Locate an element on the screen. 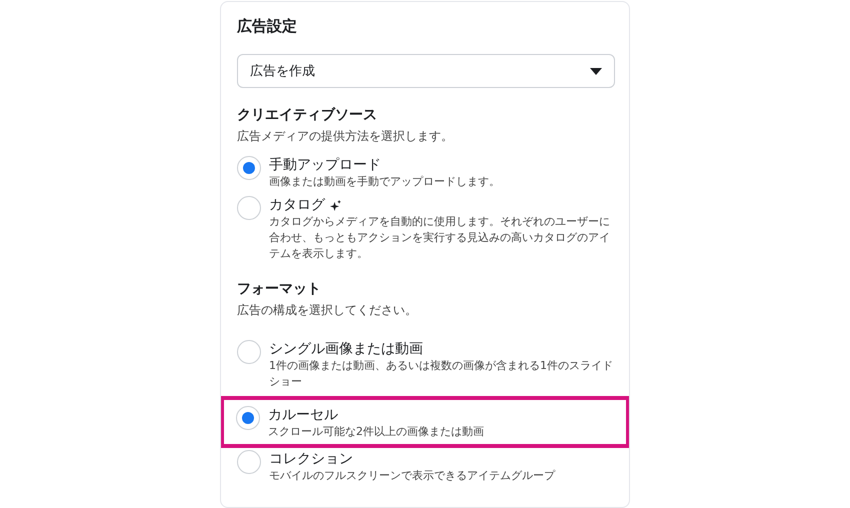 The image size is (850, 508). option-label: カタログ is located at coordinates (297, 205).